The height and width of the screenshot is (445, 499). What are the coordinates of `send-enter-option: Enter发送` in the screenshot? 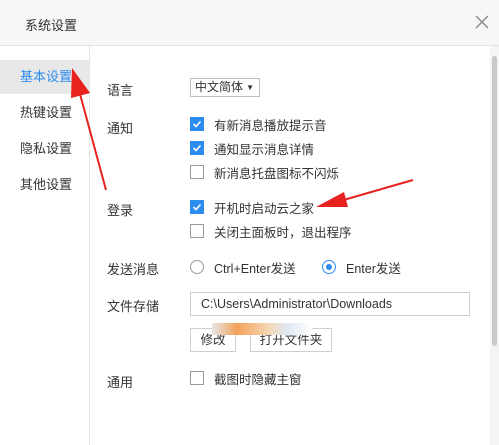 It's located at (361, 267).